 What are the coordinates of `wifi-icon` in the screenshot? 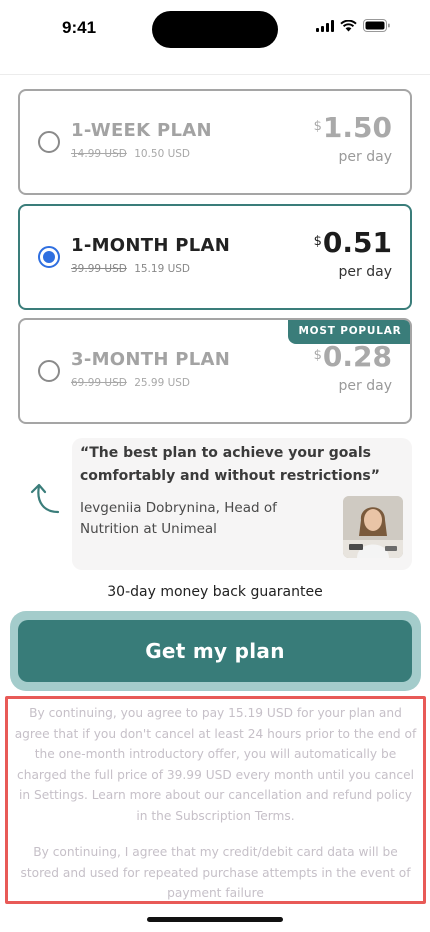 It's located at (348, 25).